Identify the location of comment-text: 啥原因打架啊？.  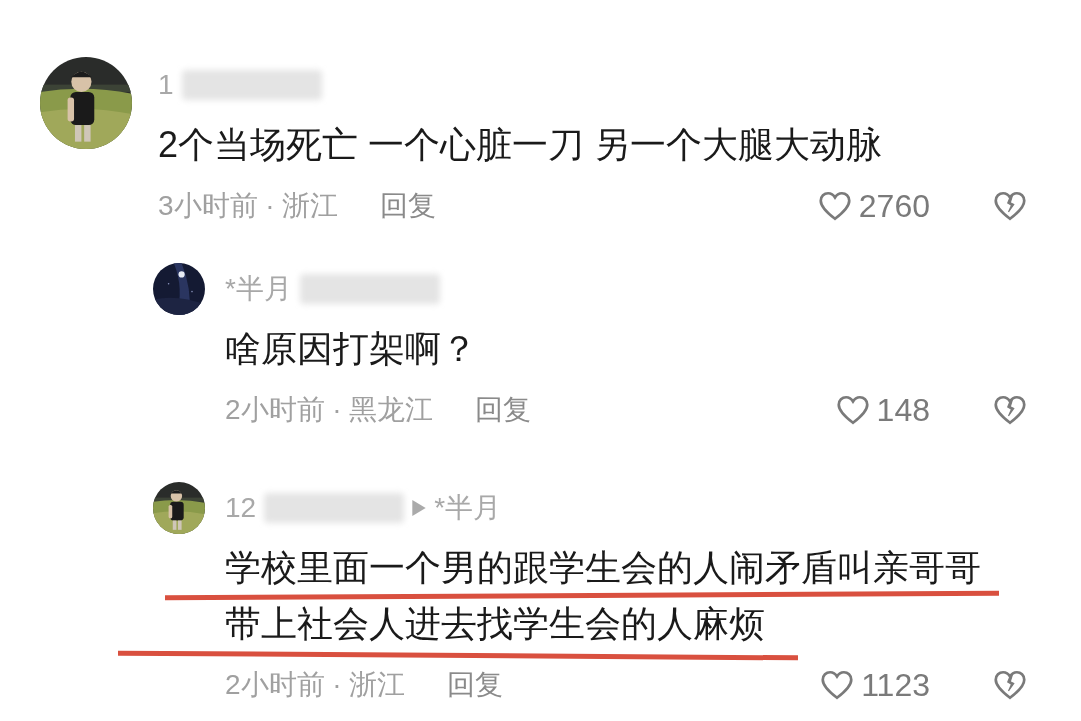
(351, 349).